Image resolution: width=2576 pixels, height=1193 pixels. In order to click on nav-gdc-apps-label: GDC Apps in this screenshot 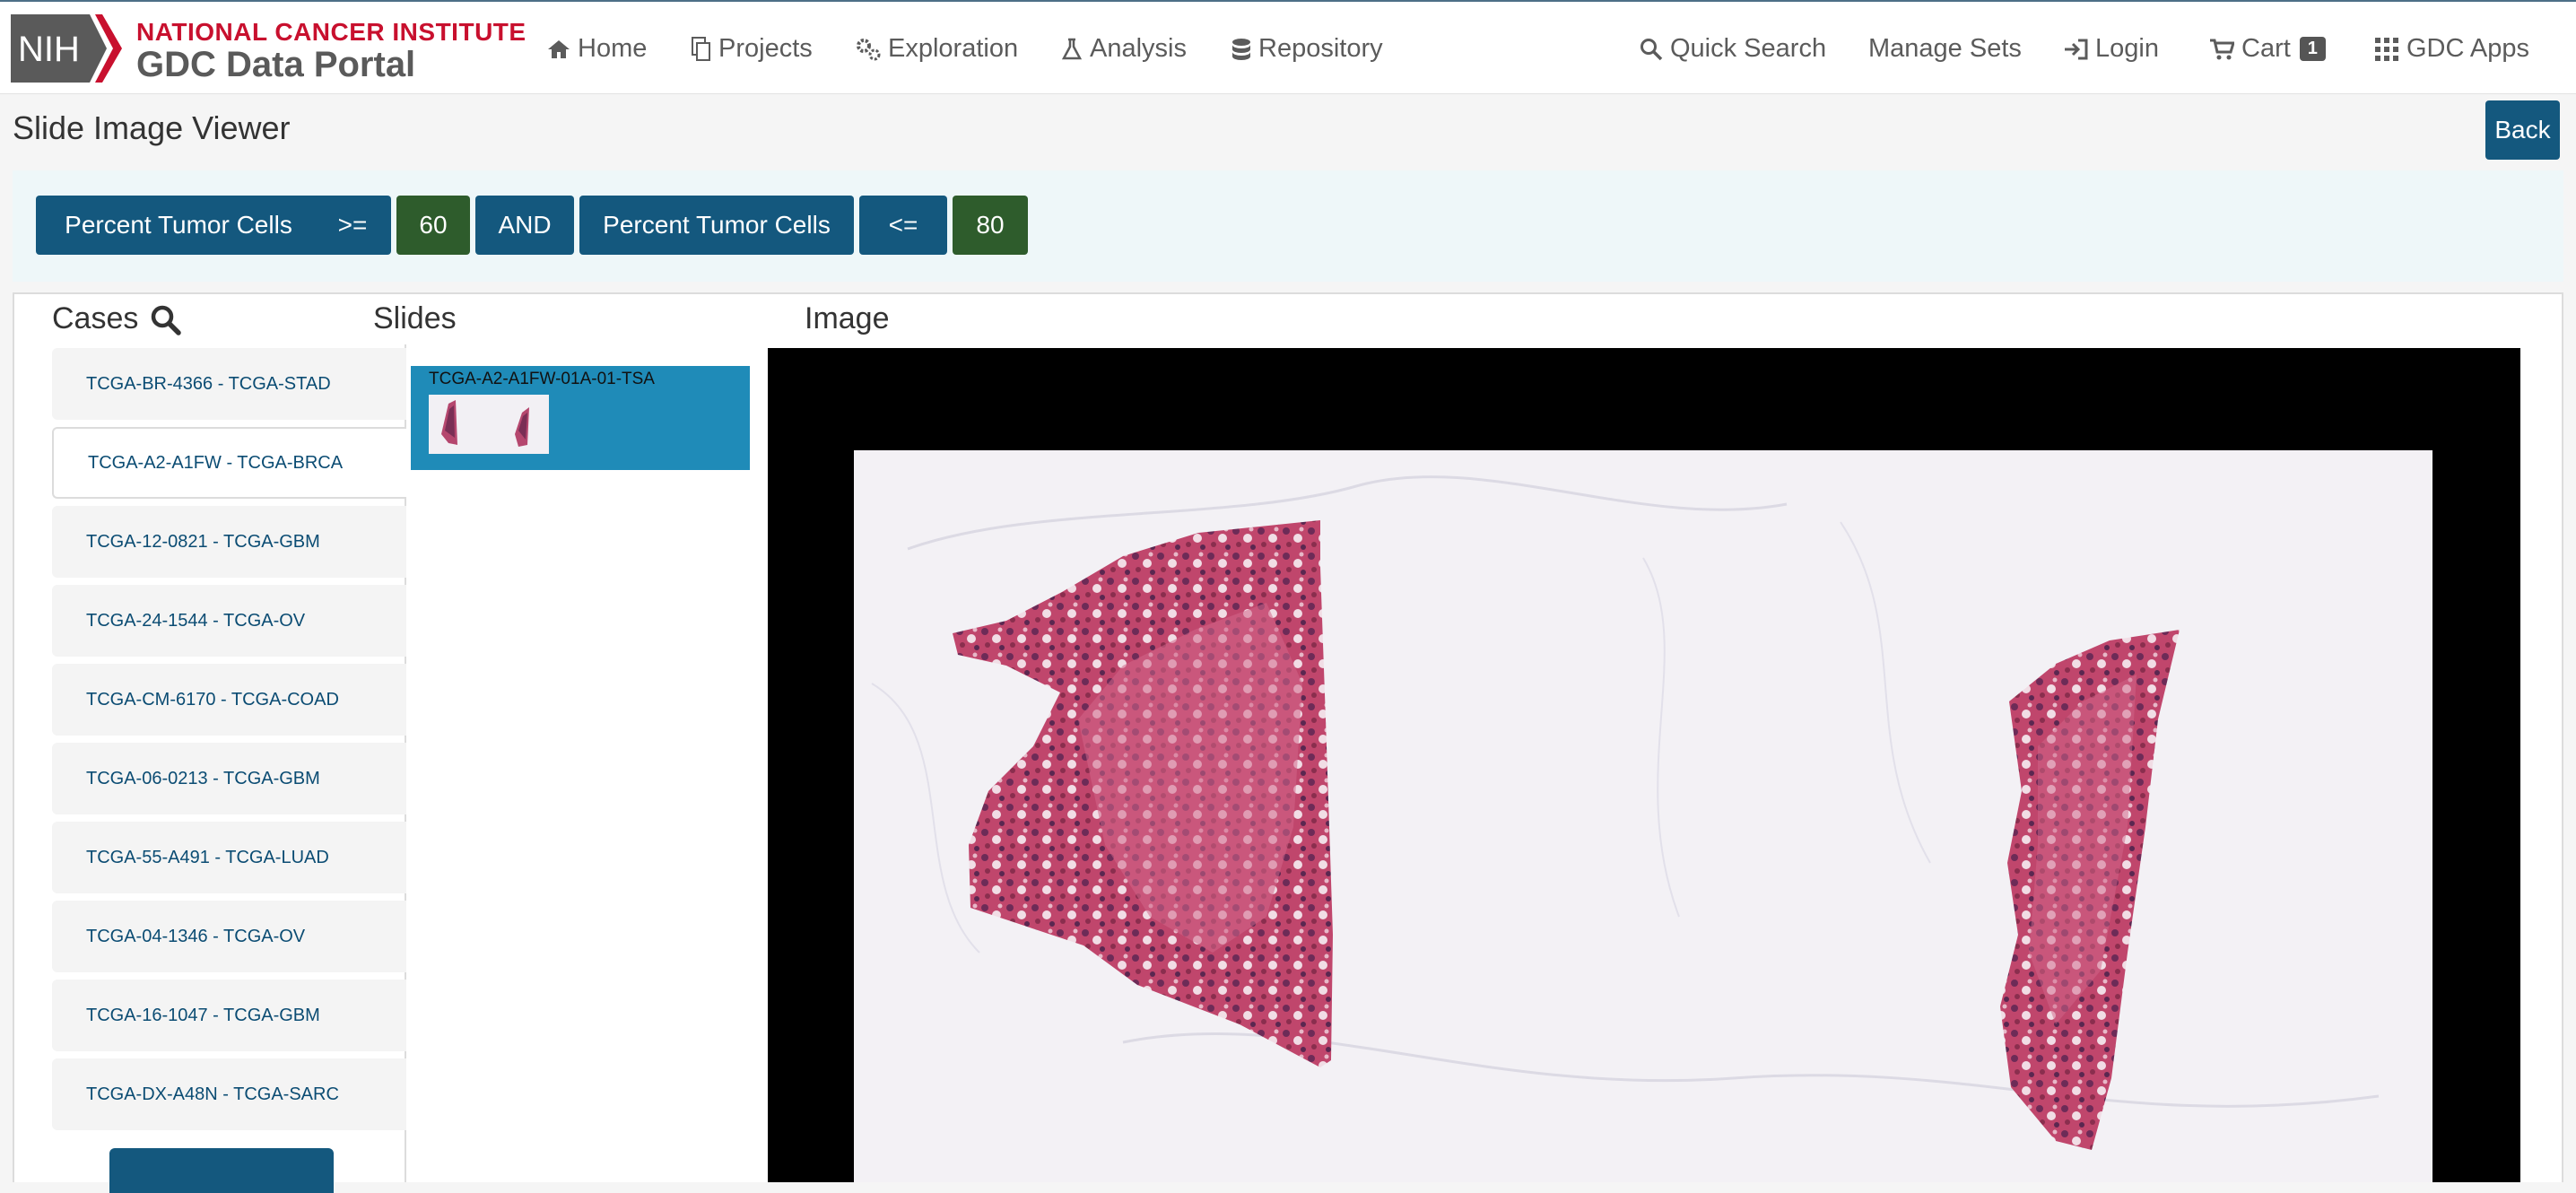, I will do `click(2467, 49)`.